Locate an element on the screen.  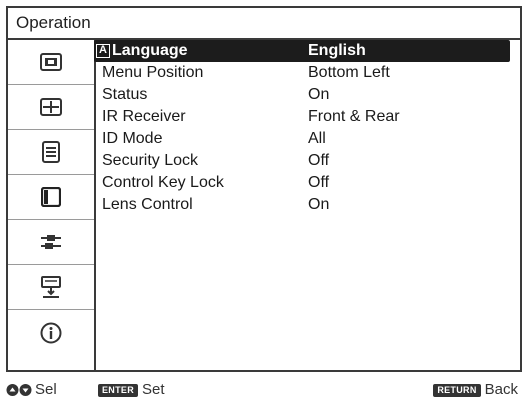
menu-item-ir-receiver: IR Receiver Front & Rear is located at coordinates (302, 117).